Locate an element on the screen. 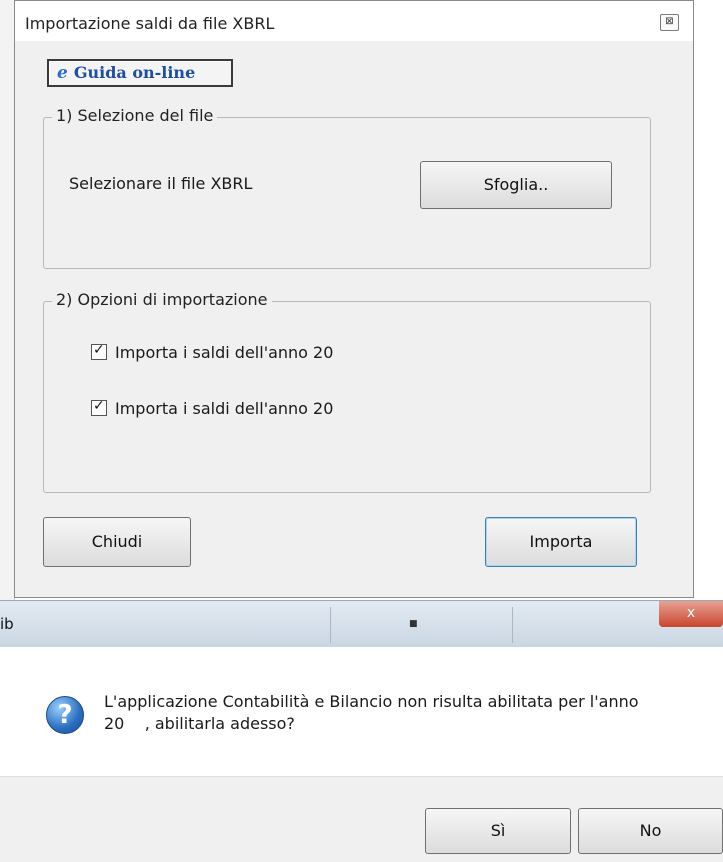 The height and width of the screenshot is (862, 723). titlebar-grip-icon: ■ is located at coordinates (413, 624).